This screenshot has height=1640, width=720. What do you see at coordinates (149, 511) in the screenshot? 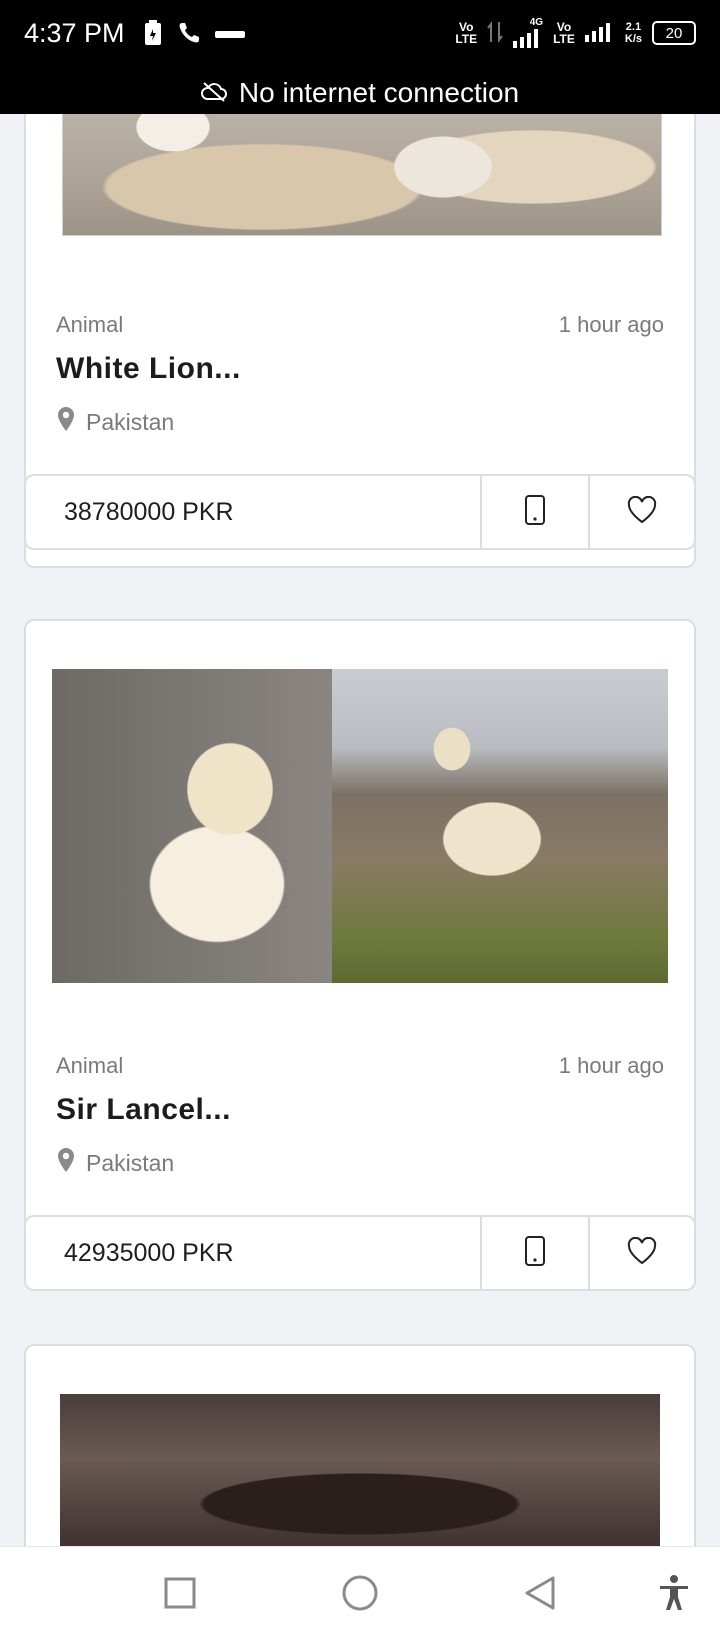
I see `listing-price: 38780000 PKR` at bounding box center [149, 511].